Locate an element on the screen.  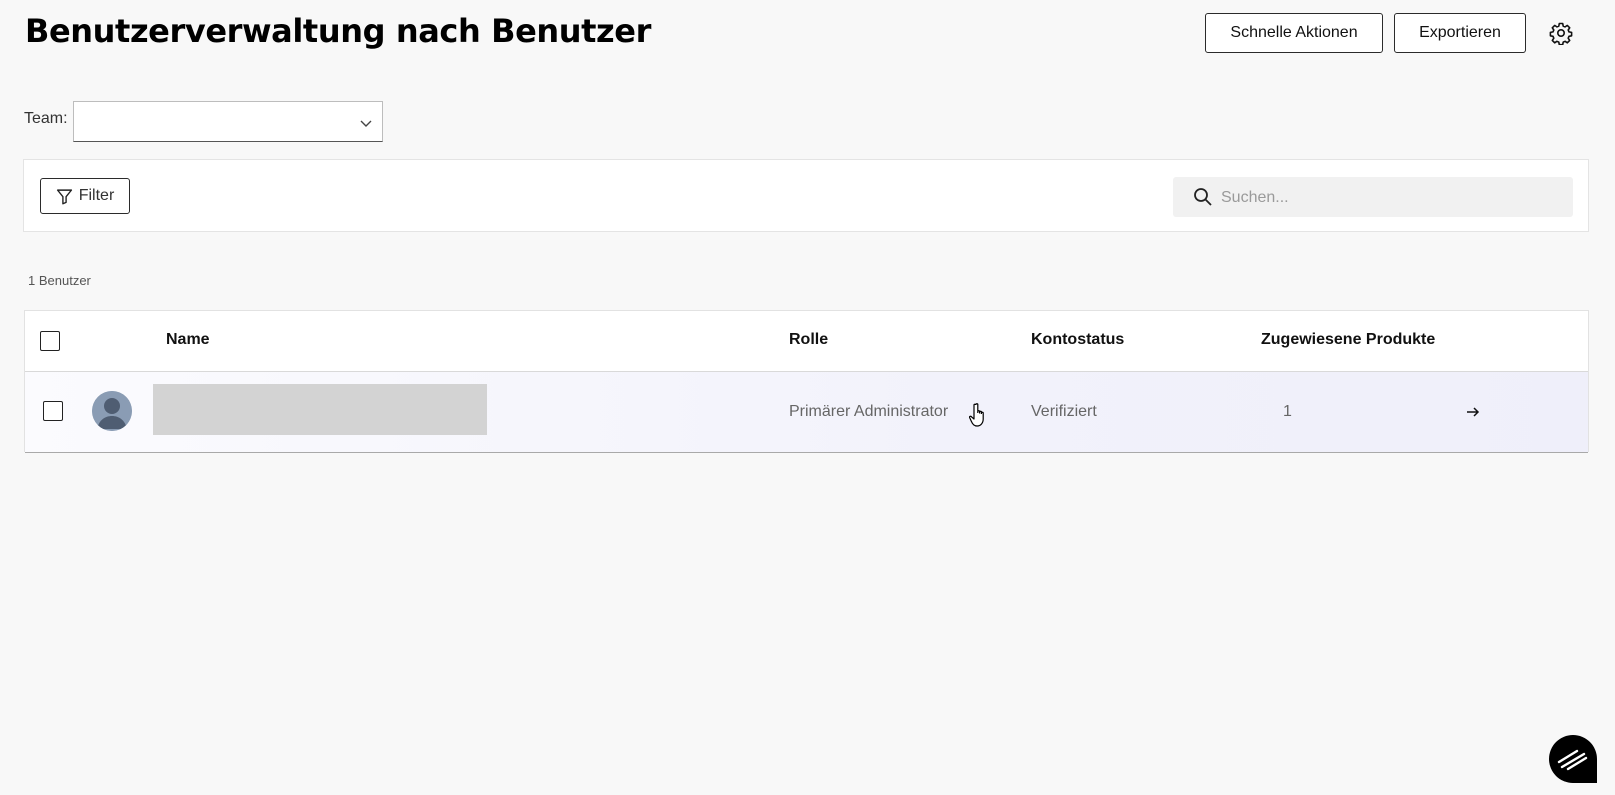
user-silhouette-icon is located at coordinates (112, 411).